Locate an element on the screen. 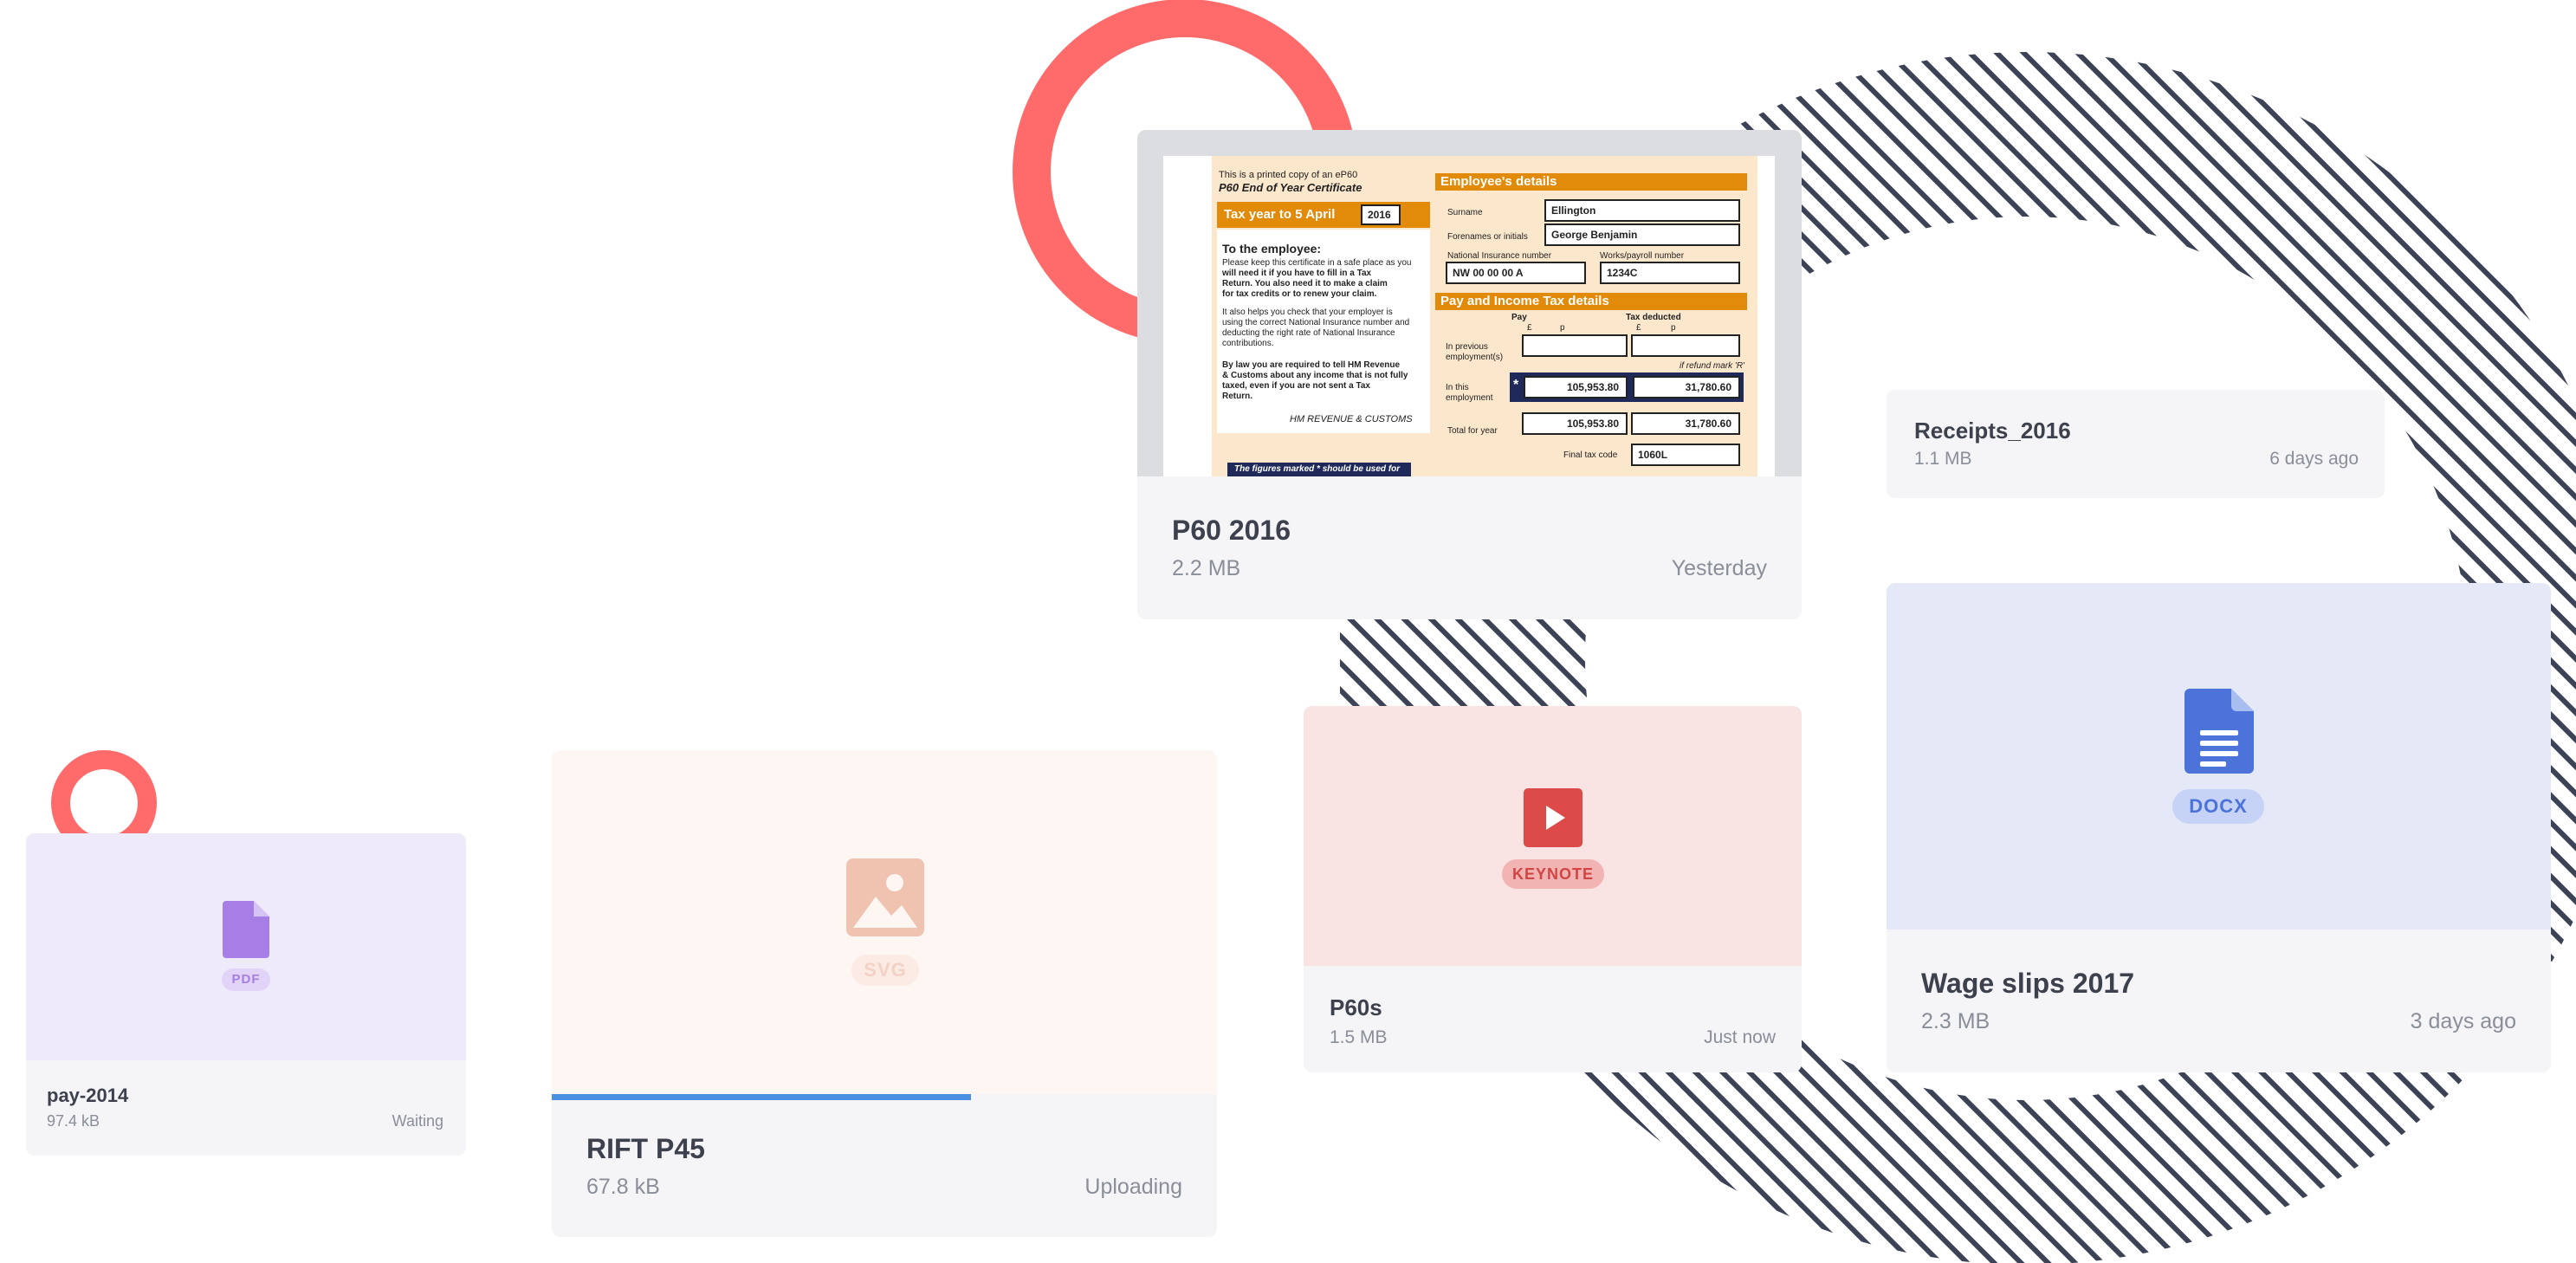 This screenshot has height=1263, width=2576. file-card-pay-2014: PDF pay-2014 97.4 kB Waiting is located at coordinates (246, 994).